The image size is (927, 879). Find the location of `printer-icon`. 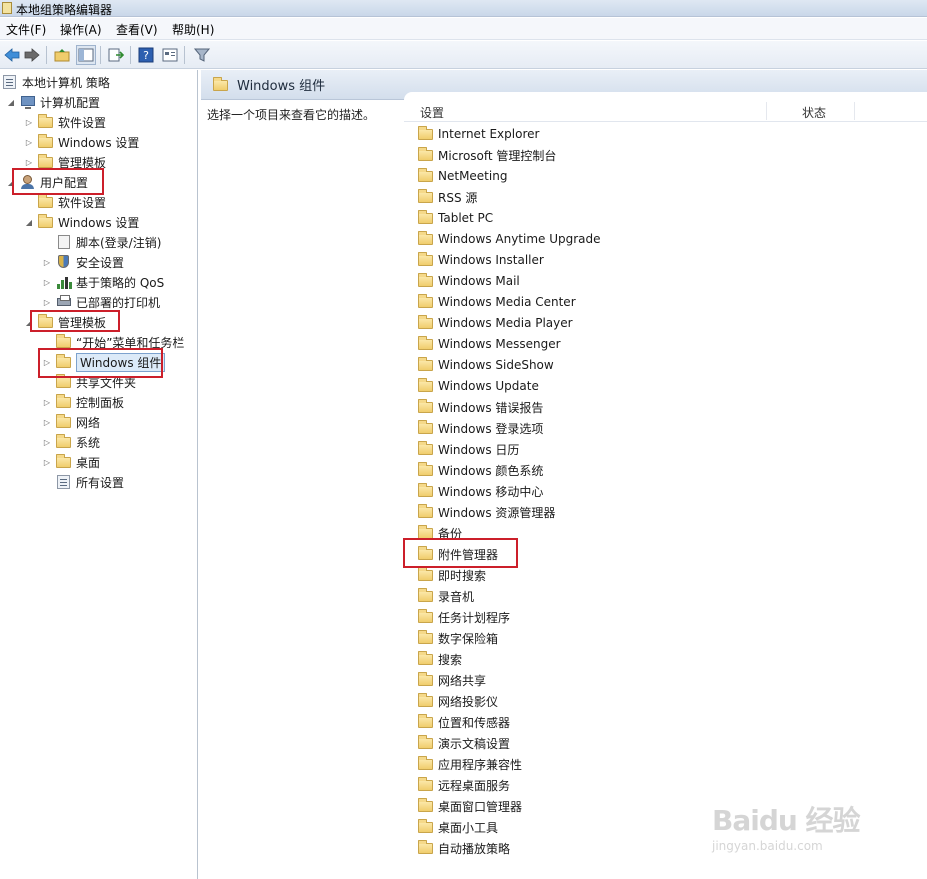

printer-icon is located at coordinates (64, 300).